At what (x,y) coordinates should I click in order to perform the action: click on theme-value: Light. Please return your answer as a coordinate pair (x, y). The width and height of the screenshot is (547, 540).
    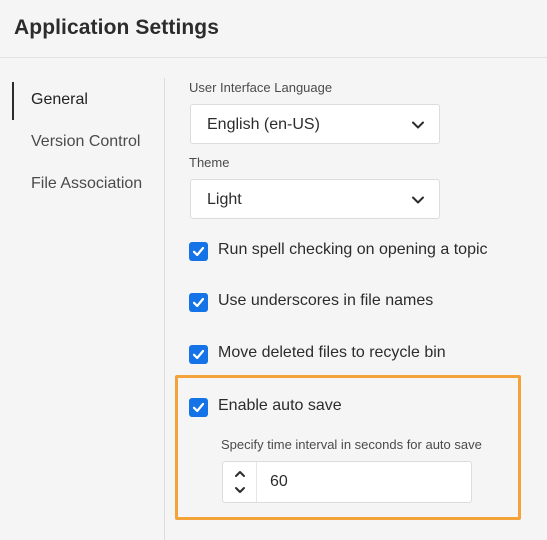
    Looking at the image, I should click on (224, 199).